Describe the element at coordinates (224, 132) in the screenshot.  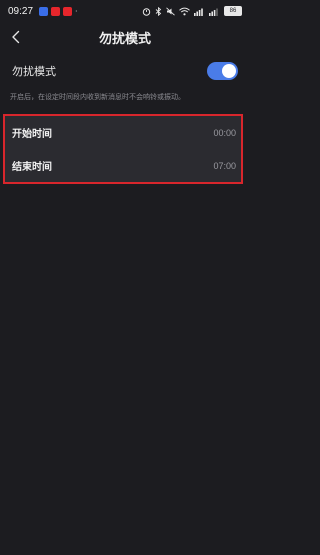
I see `start-time-value: 00:00` at that location.